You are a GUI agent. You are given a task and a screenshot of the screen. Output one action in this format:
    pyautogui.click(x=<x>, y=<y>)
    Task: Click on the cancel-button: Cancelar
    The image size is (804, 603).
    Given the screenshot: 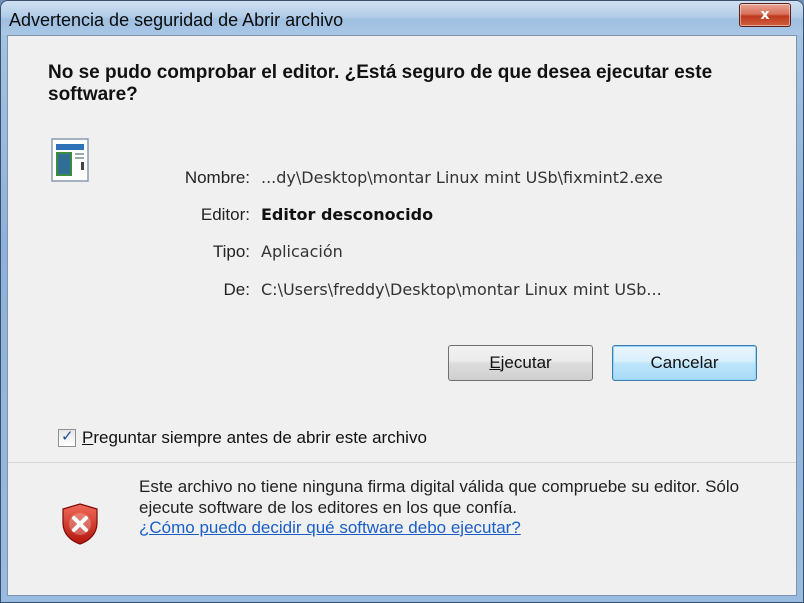 What is the action you would take?
    pyautogui.click(x=684, y=363)
    